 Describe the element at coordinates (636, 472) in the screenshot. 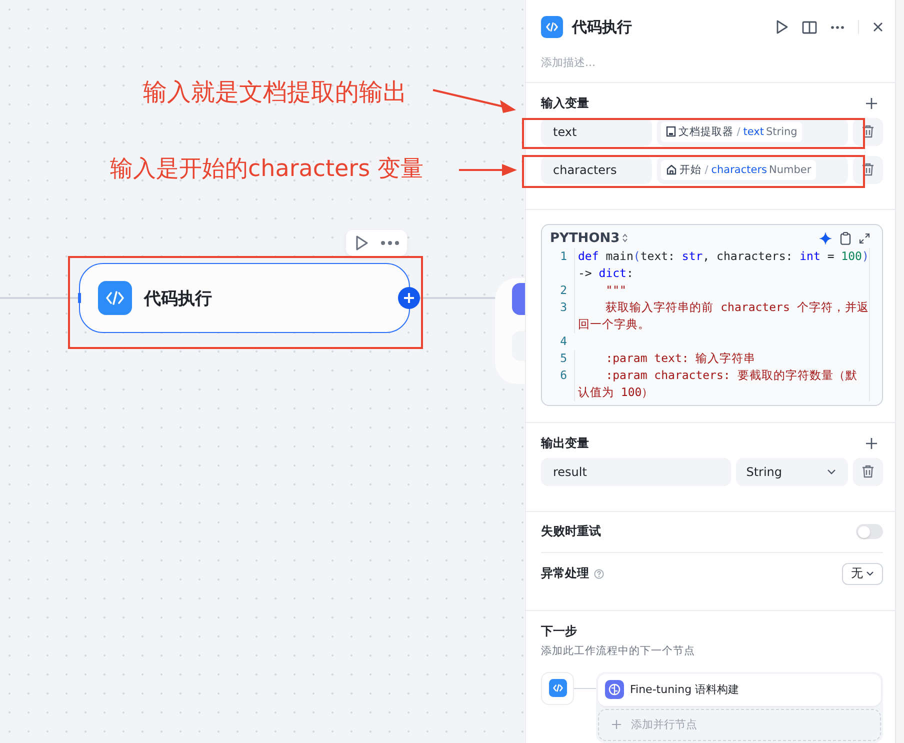

I see `variable-name-field: result` at that location.